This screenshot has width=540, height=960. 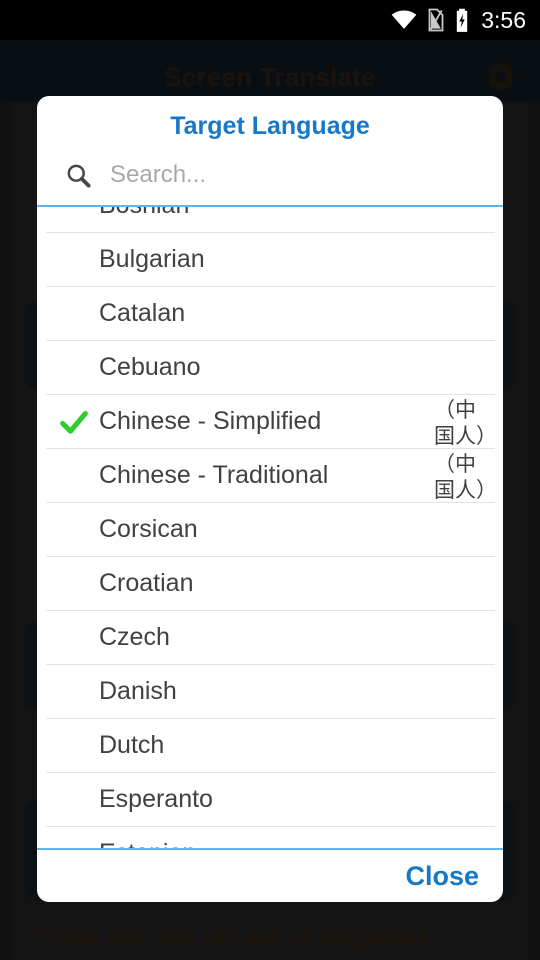 I want to click on language-name: Dutch, so click(x=132, y=745).